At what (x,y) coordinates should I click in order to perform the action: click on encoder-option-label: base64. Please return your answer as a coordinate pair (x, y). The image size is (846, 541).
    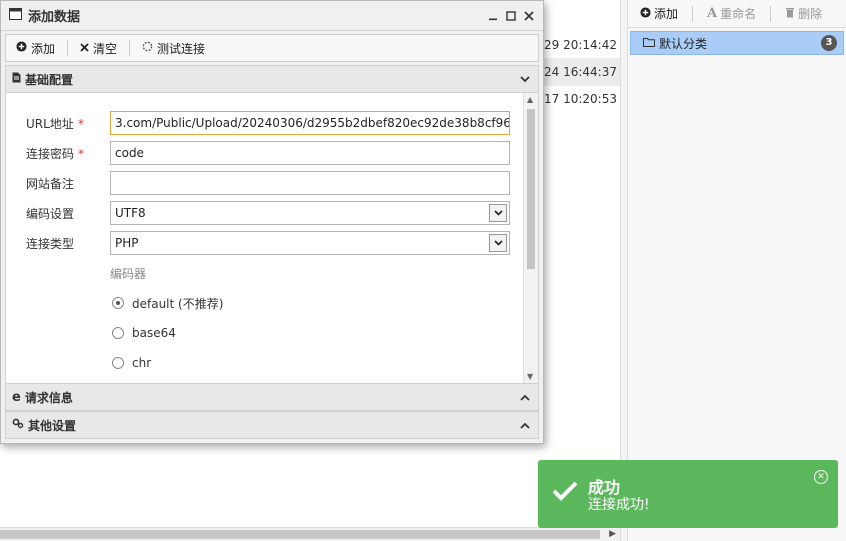
    Looking at the image, I should click on (154, 333).